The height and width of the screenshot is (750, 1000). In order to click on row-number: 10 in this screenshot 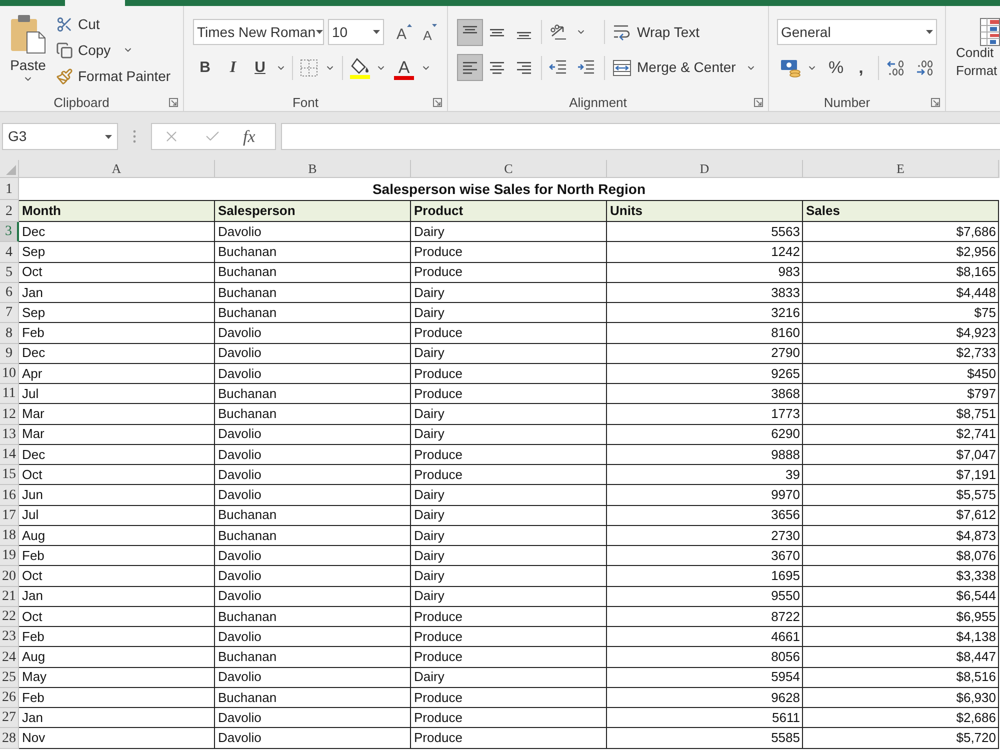, I will do `click(9, 374)`.